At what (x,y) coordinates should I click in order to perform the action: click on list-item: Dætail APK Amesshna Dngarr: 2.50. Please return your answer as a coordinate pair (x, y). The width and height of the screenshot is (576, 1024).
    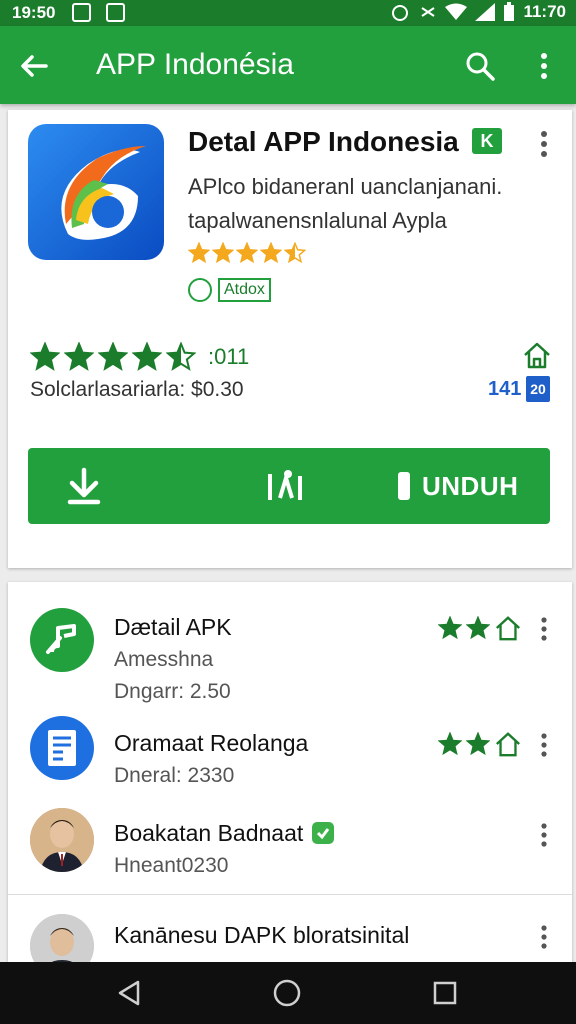
    Looking at the image, I should click on (290, 652).